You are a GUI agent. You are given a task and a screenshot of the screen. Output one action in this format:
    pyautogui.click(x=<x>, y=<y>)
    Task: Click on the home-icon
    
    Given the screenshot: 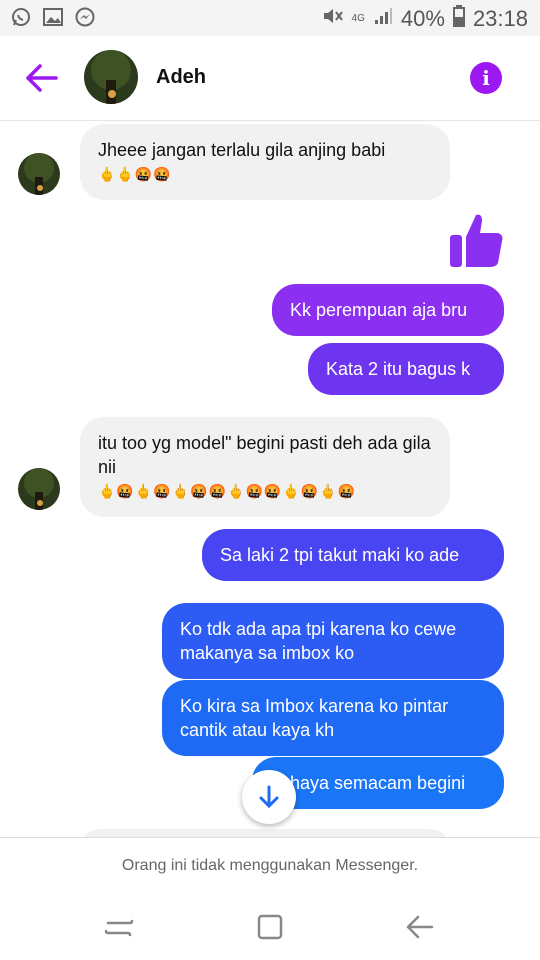 What is the action you would take?
    pyautogui.click(x=270, y=927)
    